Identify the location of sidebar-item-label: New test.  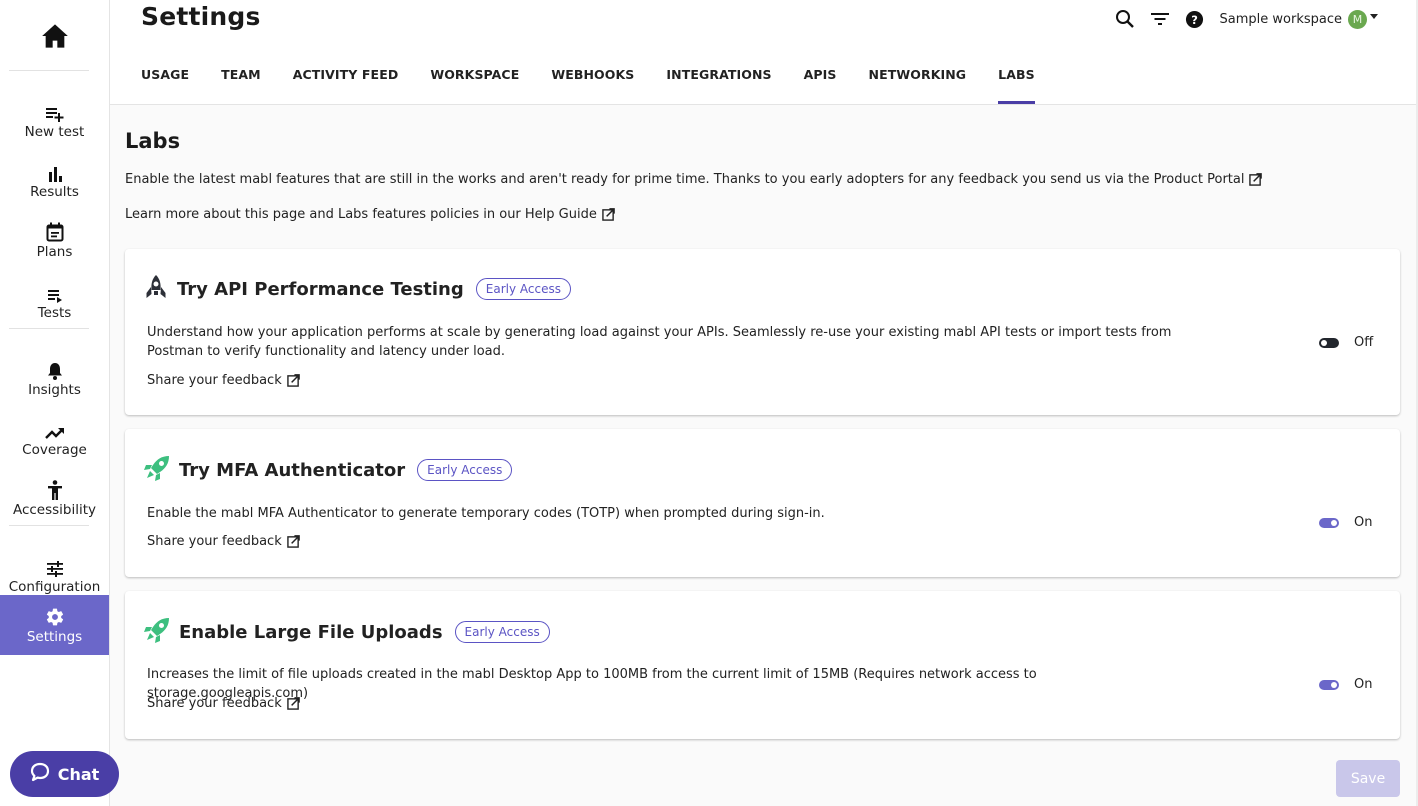
(54, 132).